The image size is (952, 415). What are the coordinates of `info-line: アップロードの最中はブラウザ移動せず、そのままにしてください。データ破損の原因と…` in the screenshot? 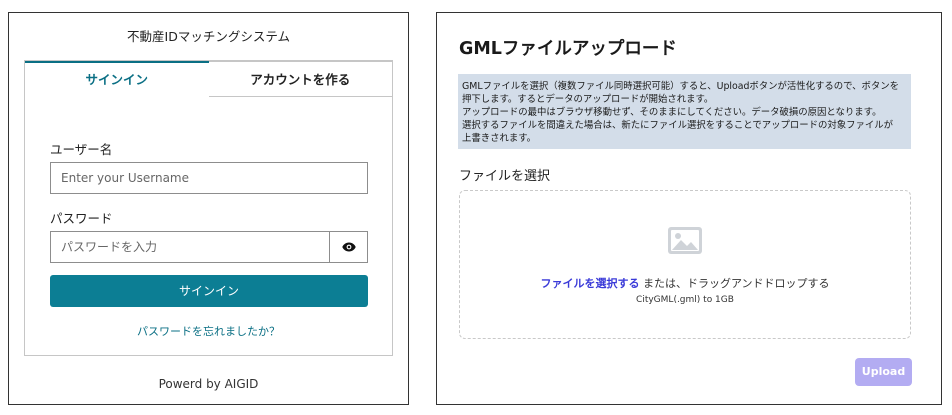 It's located at (672, 113).